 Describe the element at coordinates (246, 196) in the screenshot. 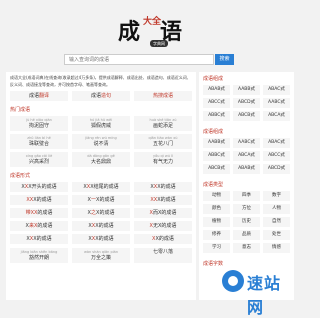

I see `sidebar-item: 四季` at that location.